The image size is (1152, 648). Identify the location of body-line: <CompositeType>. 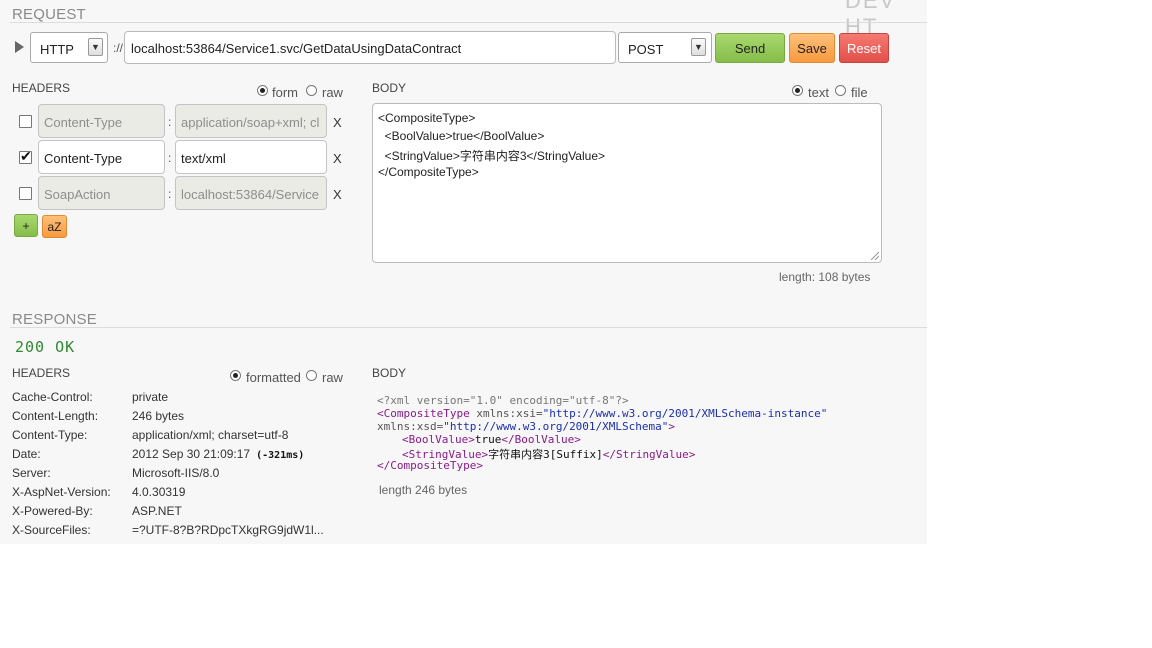
(427, 118).